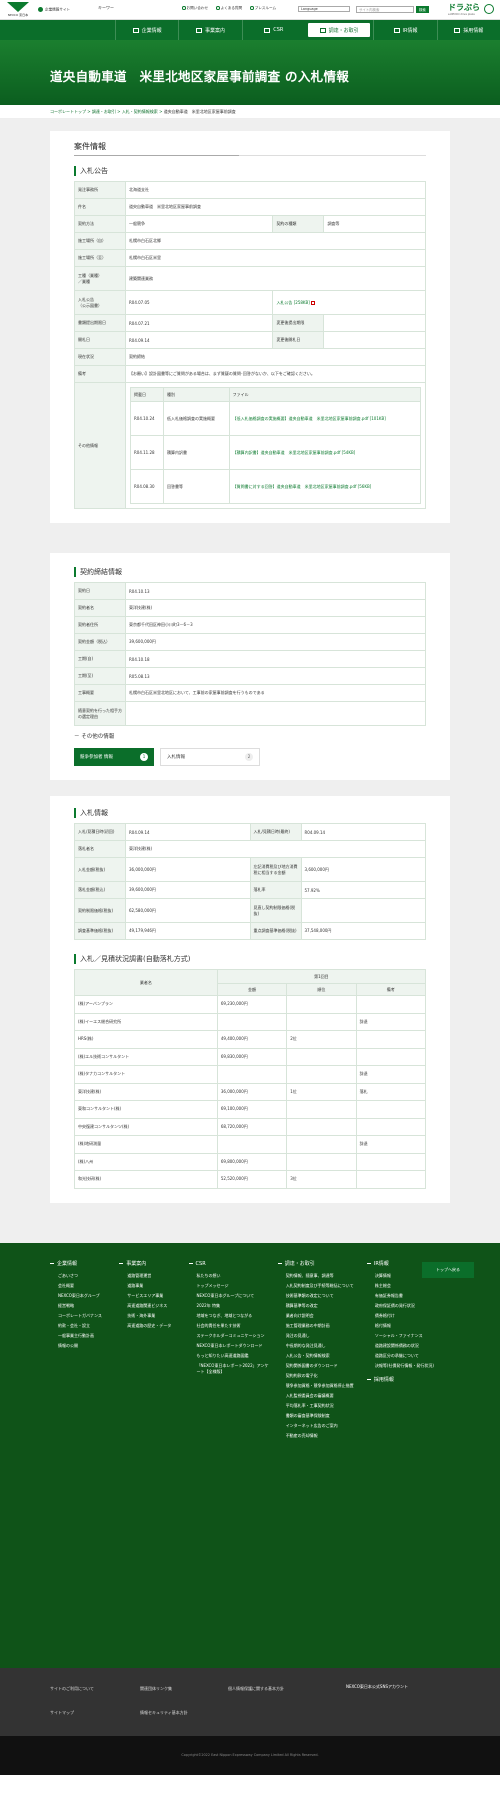  I want to click on footer-link: 格付情報, so click(408, 1326).